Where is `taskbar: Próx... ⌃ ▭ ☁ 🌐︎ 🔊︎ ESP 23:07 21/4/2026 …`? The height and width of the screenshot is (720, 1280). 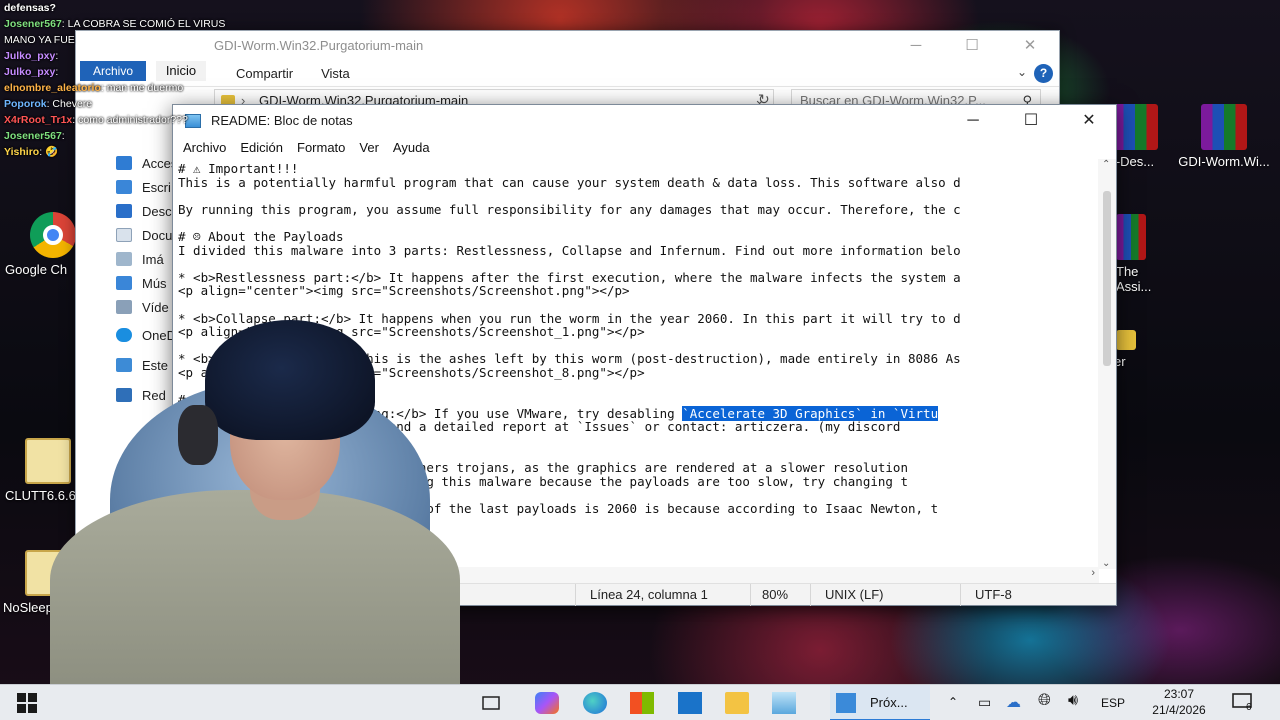
taskbar: Próx... ⌃ ▭ ☁ 🌐︎ 🔊︎ ESP 23:07 21/4/2026 … is located at coordinates (640, 702).